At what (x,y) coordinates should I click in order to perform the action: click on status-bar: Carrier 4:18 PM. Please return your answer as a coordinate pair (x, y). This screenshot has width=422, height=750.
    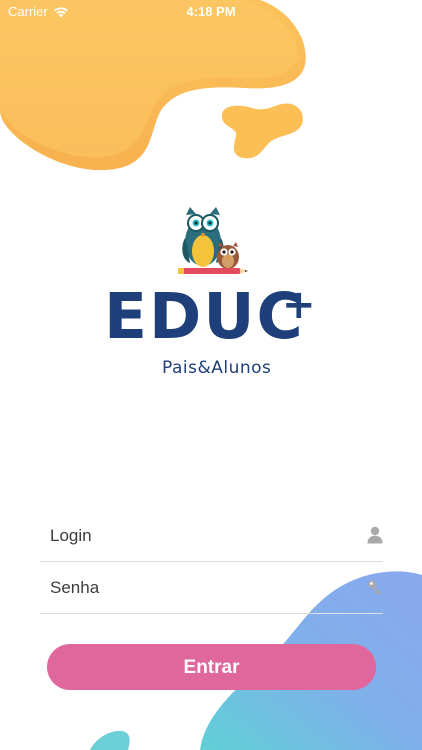
    Looking at the image, I should click on (211, 12).